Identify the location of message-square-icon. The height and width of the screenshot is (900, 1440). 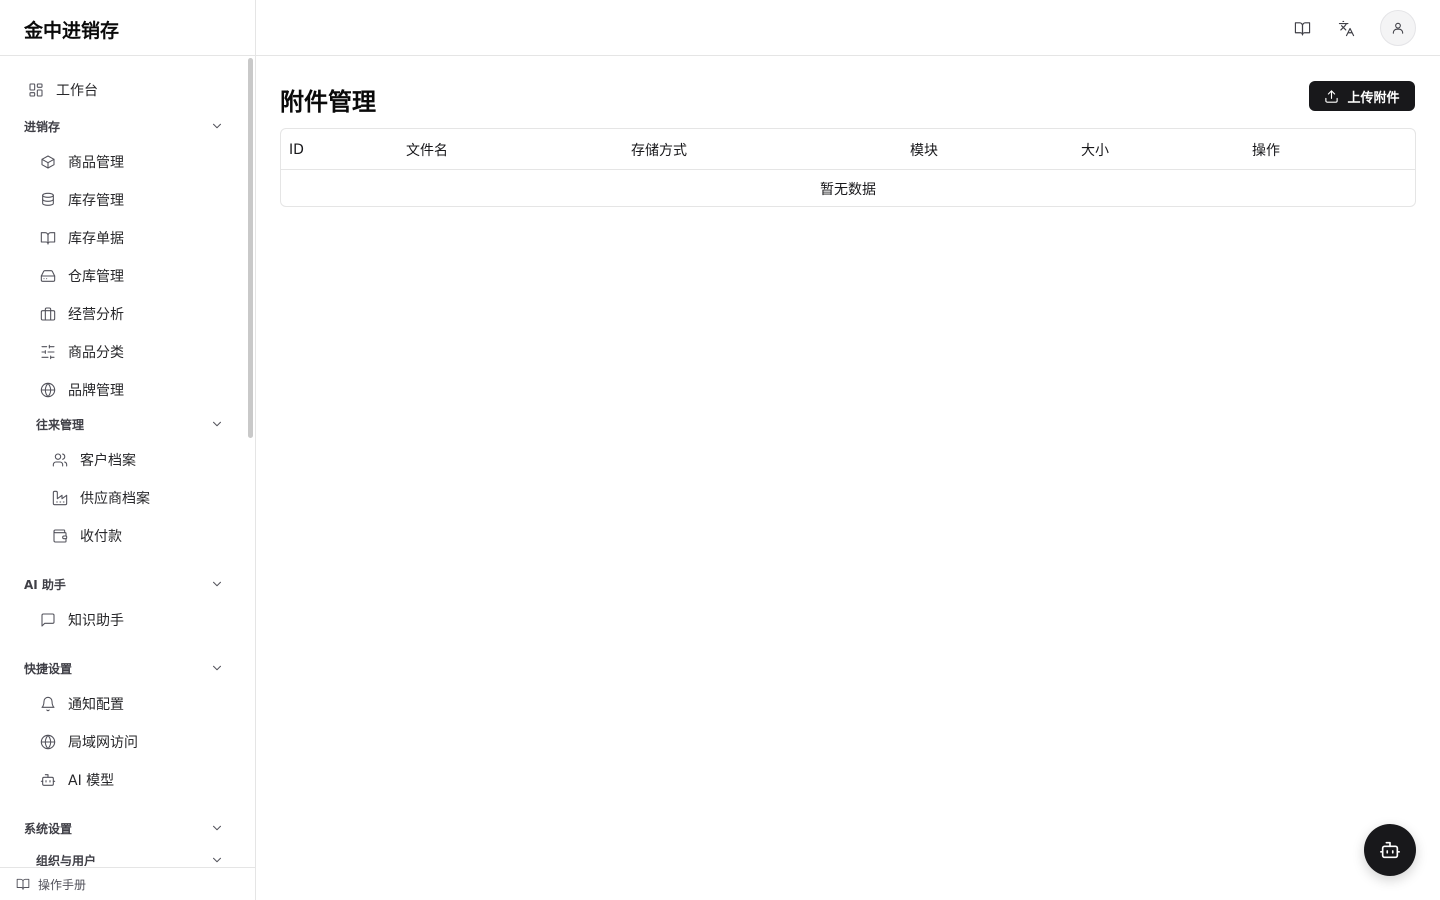
(48, 620).